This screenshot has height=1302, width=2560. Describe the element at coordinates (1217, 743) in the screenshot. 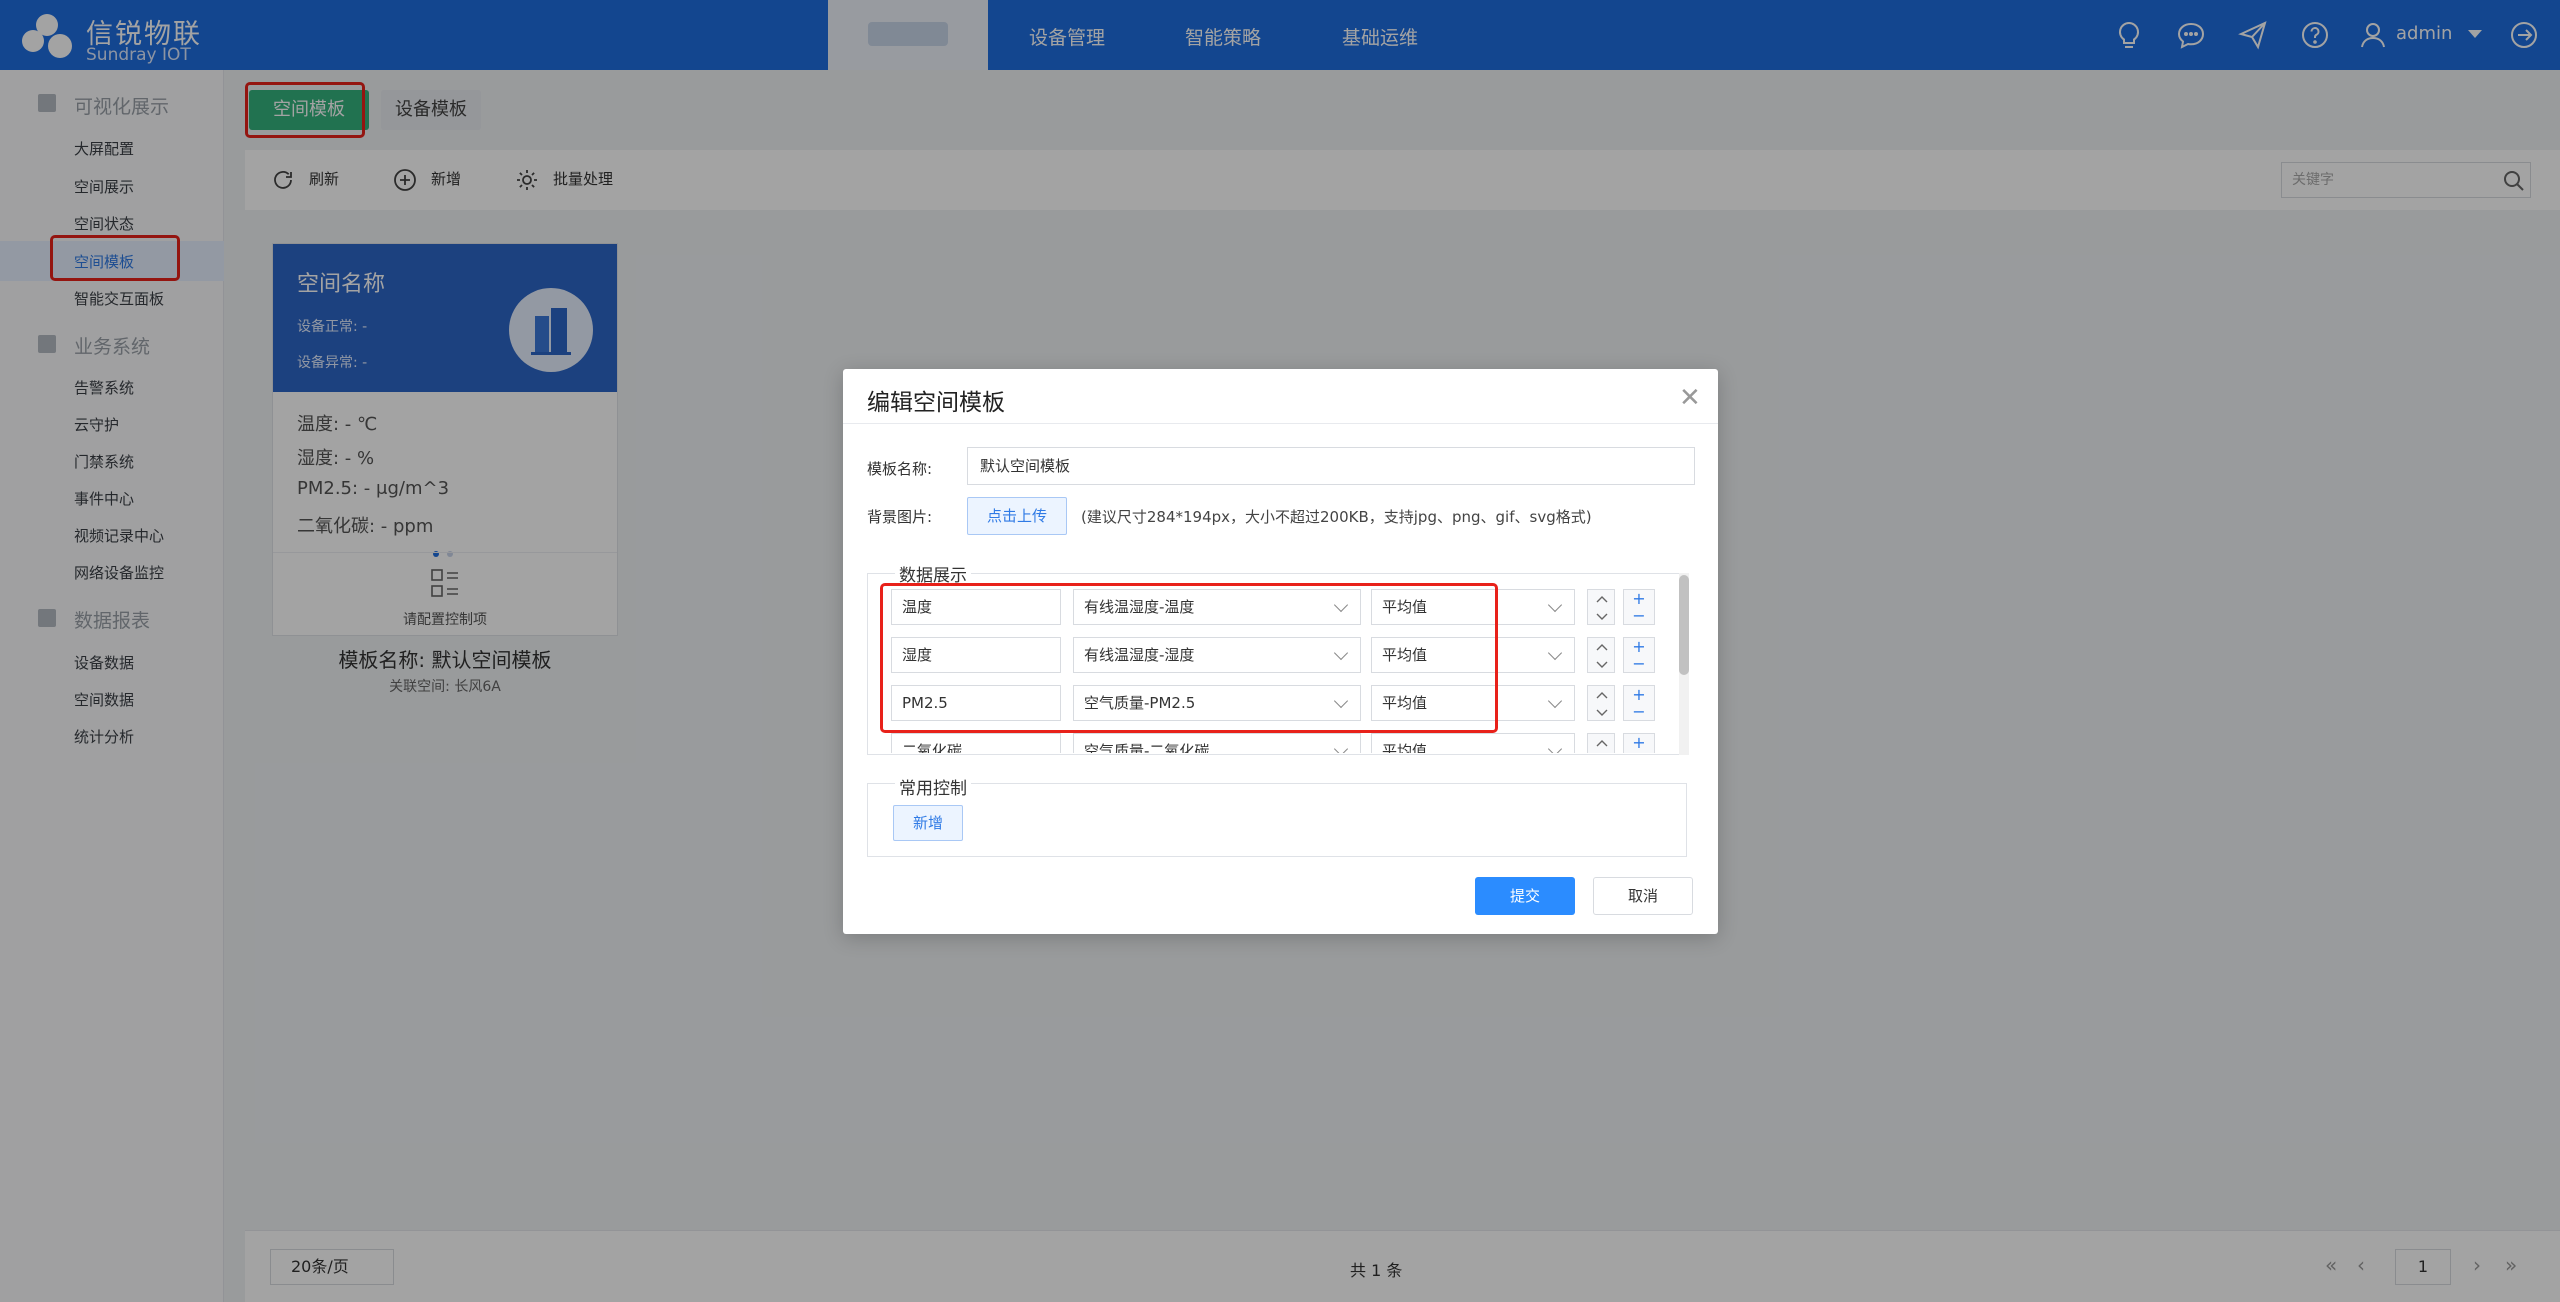

I see `row-source-select: 空气质量-二氧化碳` at that location.